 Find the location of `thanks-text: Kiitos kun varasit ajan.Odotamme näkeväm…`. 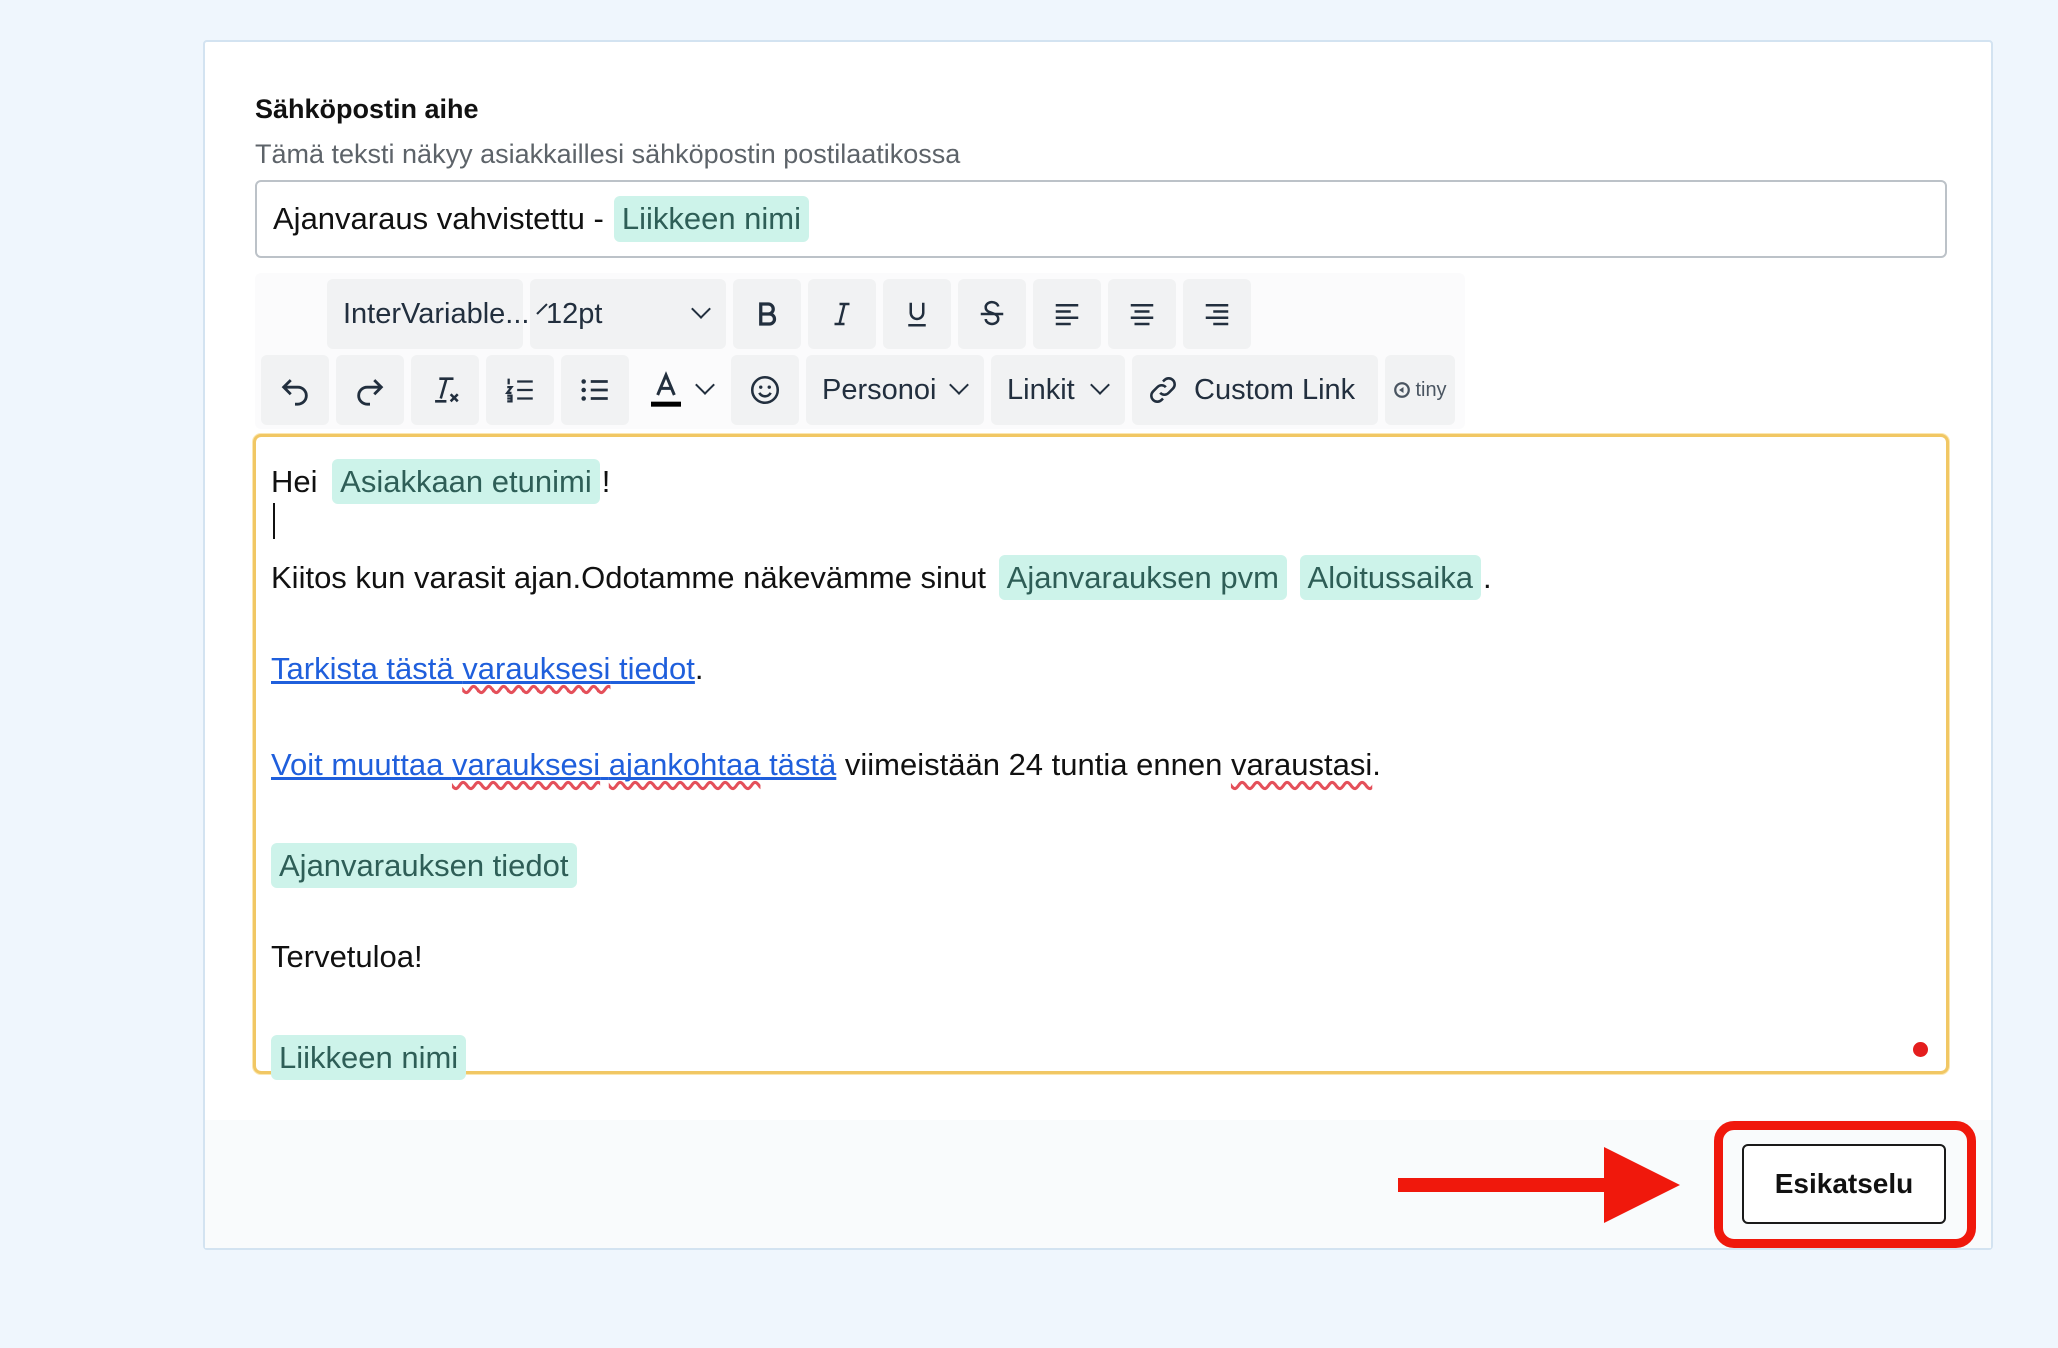

thanks-text: Kiitos kun varasit ajan.Odotamme näkeväm… is located at coordinates (629, 577).